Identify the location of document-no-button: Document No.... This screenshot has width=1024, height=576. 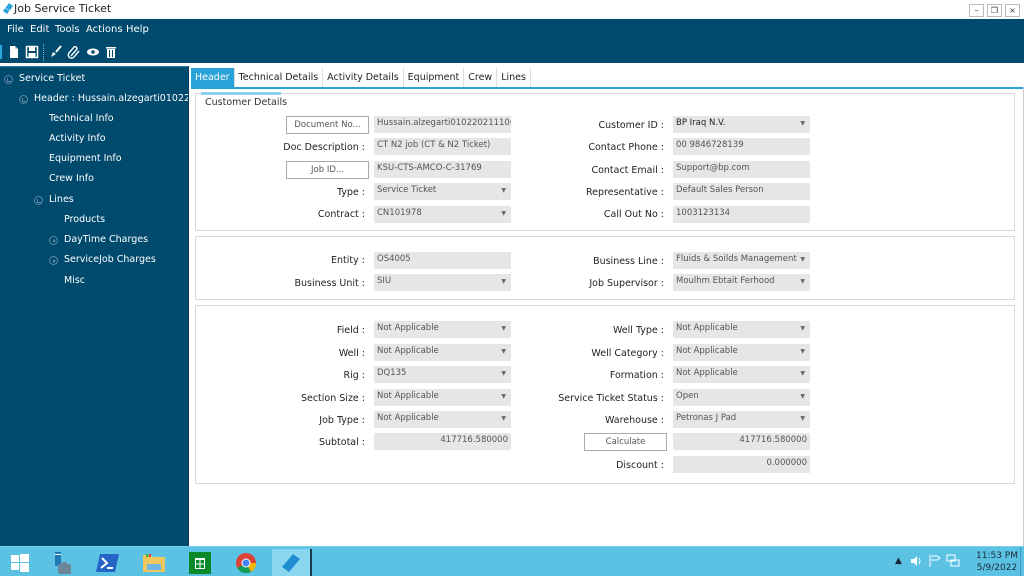
(327, 125).